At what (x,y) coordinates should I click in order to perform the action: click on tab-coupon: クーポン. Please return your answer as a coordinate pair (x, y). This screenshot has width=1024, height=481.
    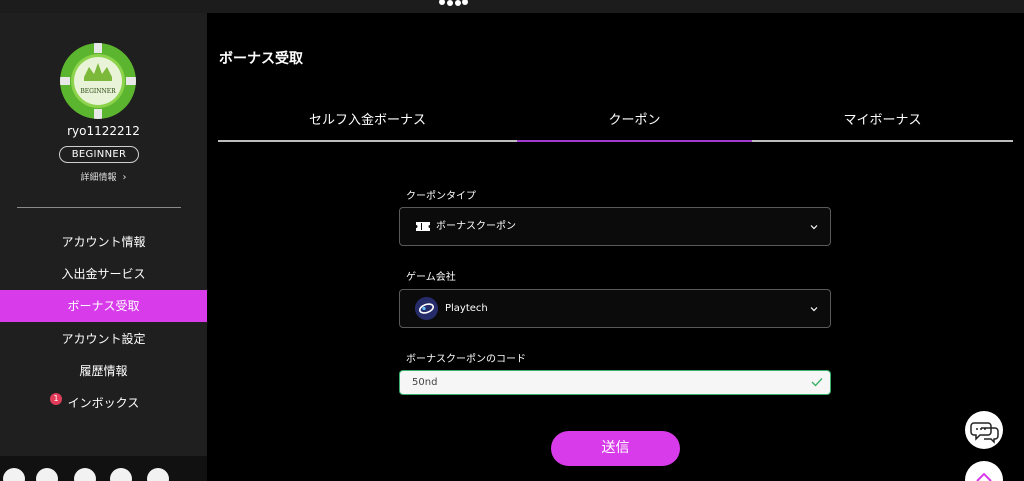
    Looking at the image, I should click on (634, 125).